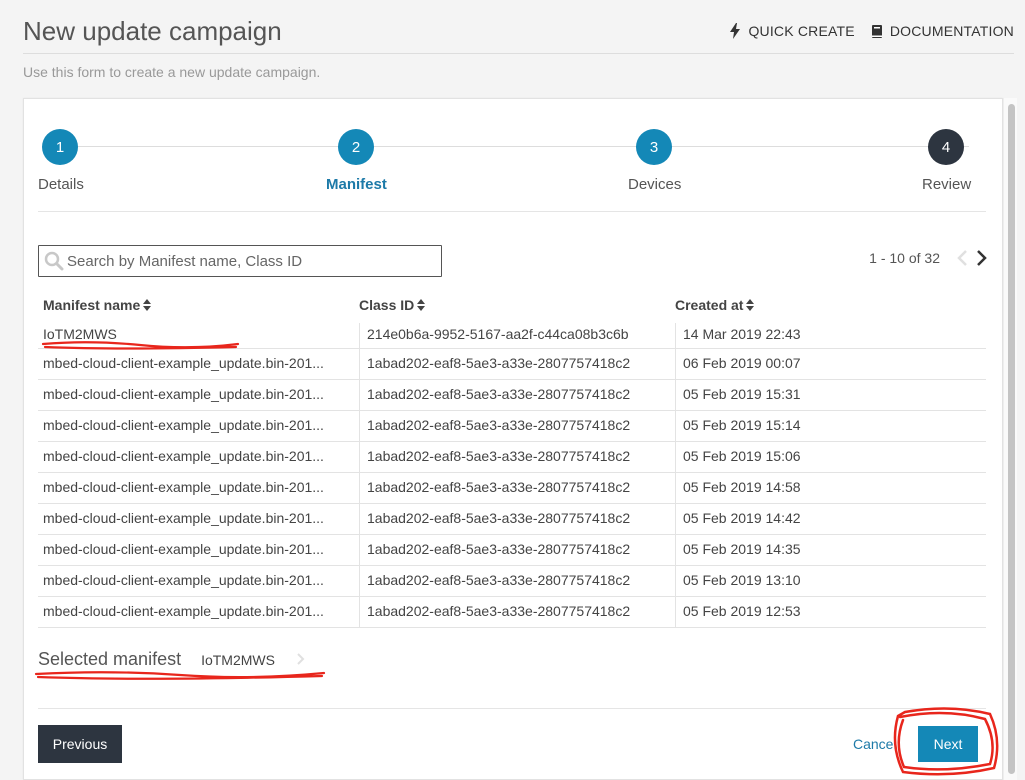 The image size is (1025, 780). Describe the element at coordinates (80, 334) in the screenshot. I see `cell-manifest-name: IoTM2MWS` at that location.